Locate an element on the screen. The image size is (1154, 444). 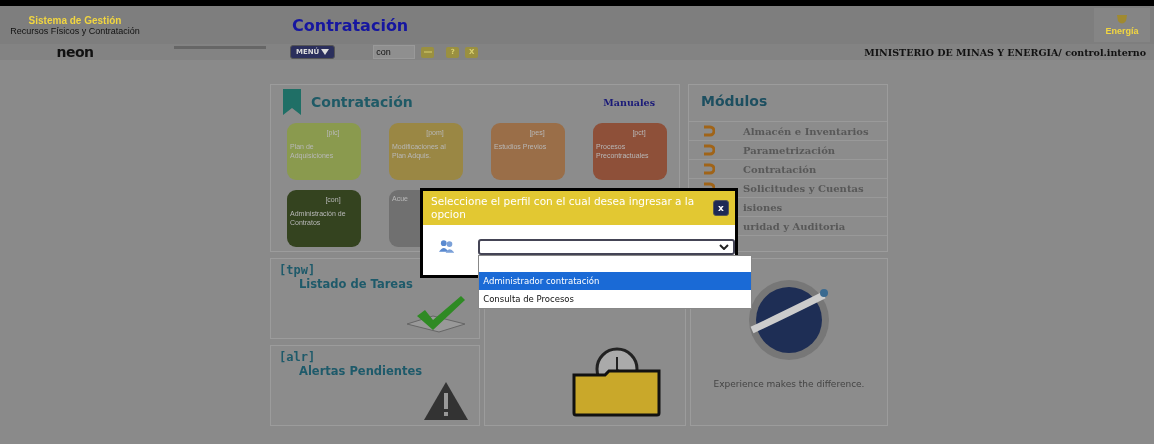
warning-icon is located at coordinates (446, 401).